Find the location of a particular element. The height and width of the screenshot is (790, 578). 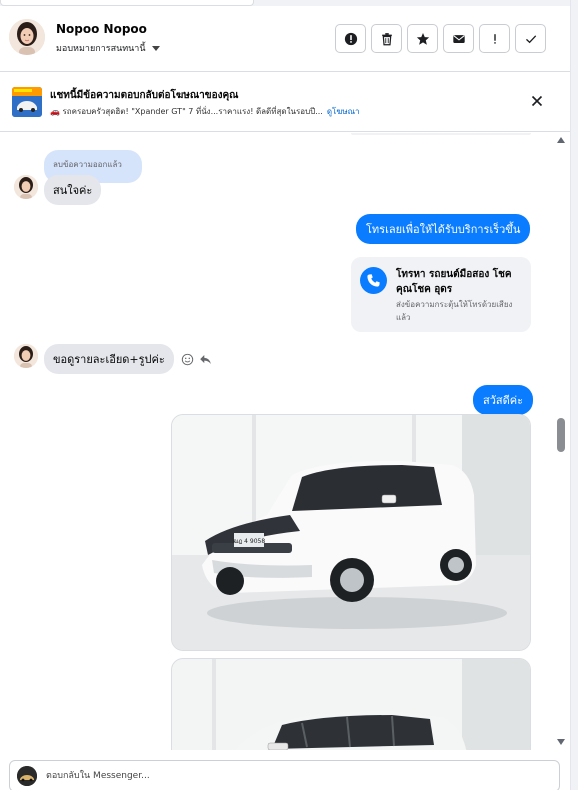

reply-box is located at coordinates (284, 775).